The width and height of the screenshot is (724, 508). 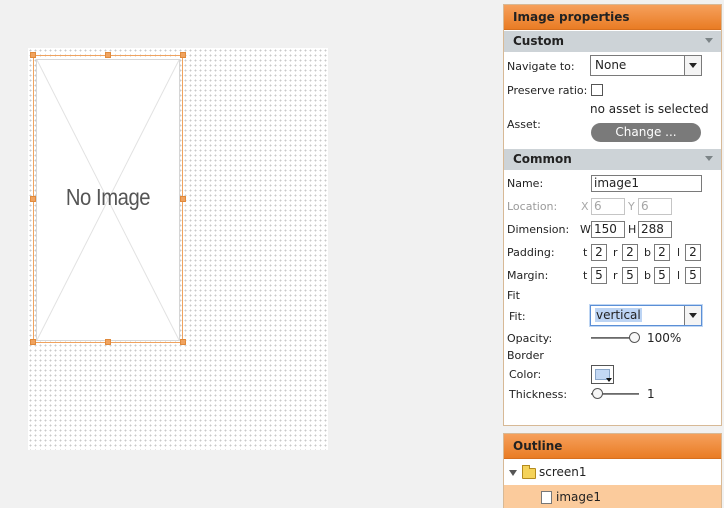 I want to click on padding-b-label: b, so click(x=647, y=252).